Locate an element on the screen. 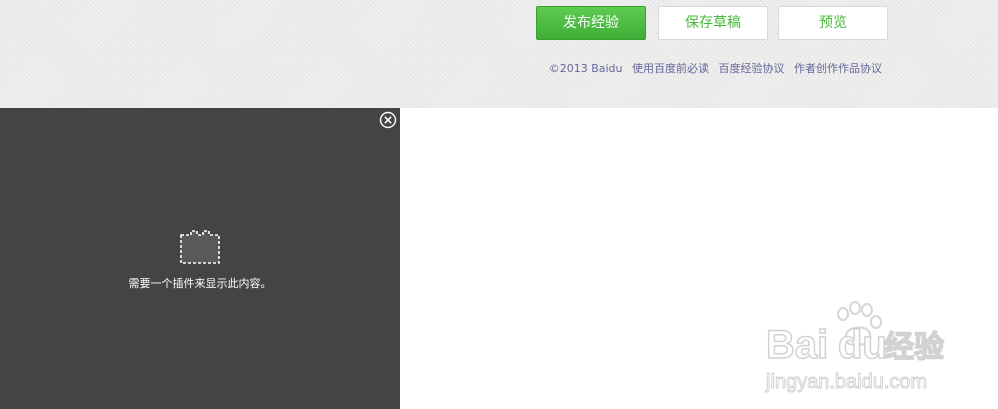 This screenshot has width=998, height=409. watermark-brand-suffix: du is located at coordinates (862, 345).